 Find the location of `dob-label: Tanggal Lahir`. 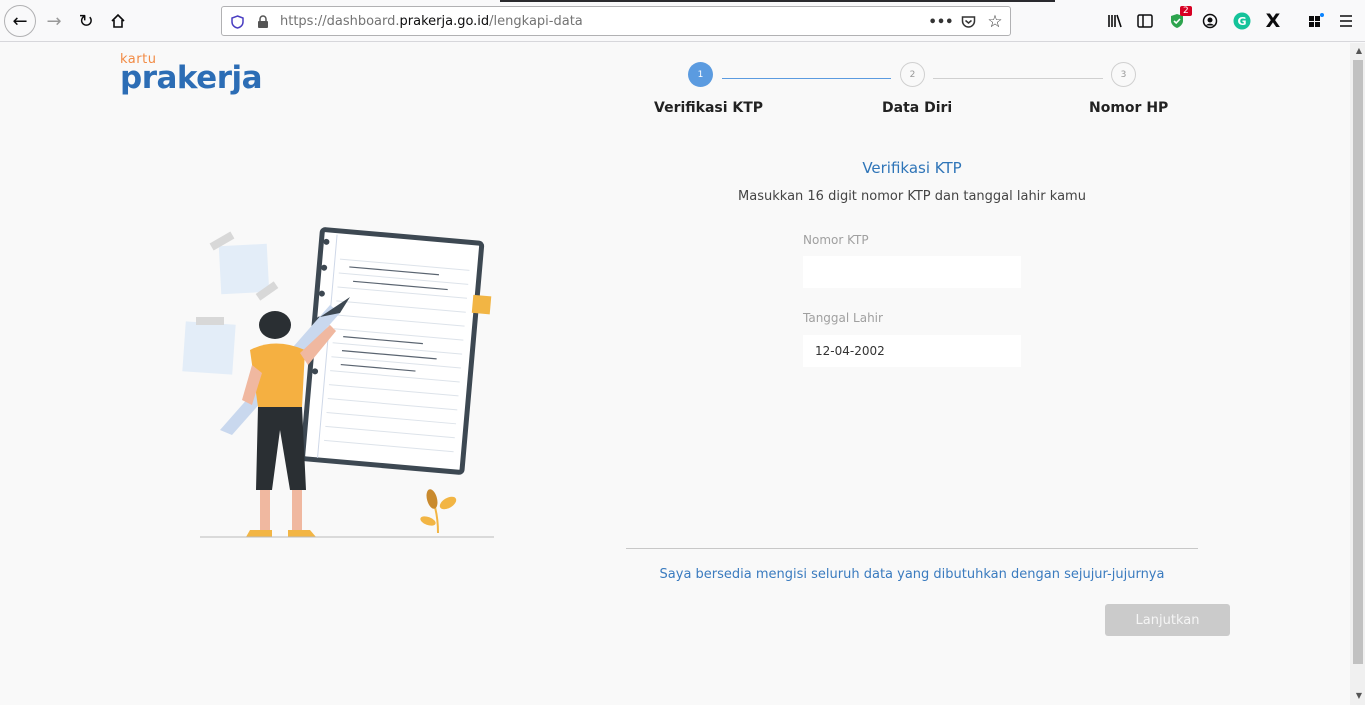

dob-label: Tanggal Lahir is located at coordinates (843, 318).